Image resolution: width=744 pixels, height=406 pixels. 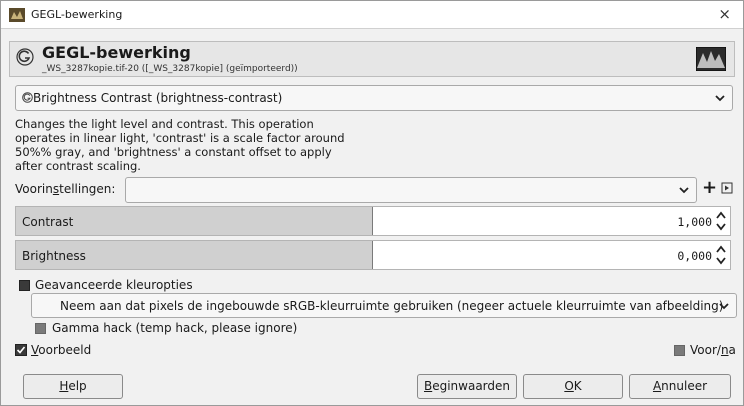 What do you see at coordinates (373, 221) in the screenshot?
I see `contrast-slider: Contrast 1,000` at bounding box center [373, 221].